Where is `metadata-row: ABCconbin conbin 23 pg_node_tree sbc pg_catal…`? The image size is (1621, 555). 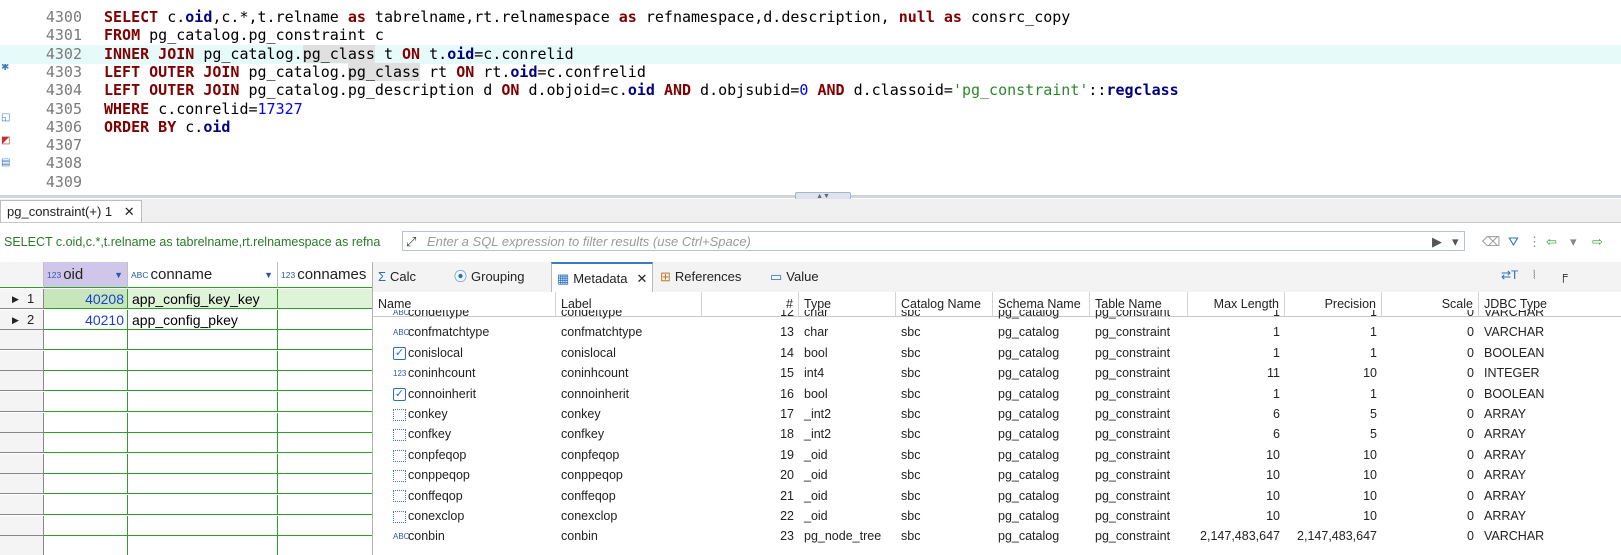
metadata-row: ABCconbin conbin 23 pg_node_tree sbc pg_catal… is located at coordinates (997, 536).